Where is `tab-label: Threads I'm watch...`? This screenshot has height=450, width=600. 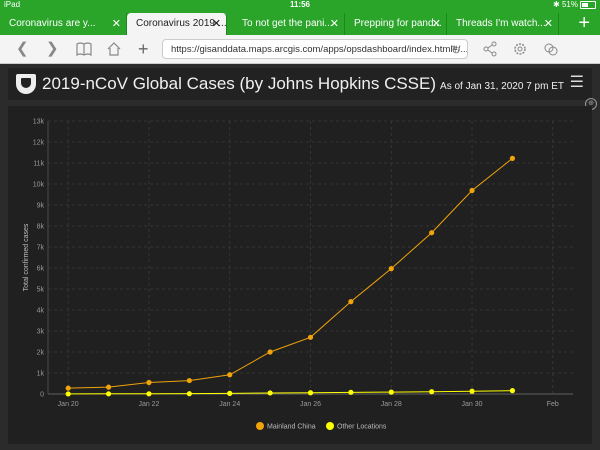 tab-label: Threads I'm watch... is located at coordinates (501, 23).